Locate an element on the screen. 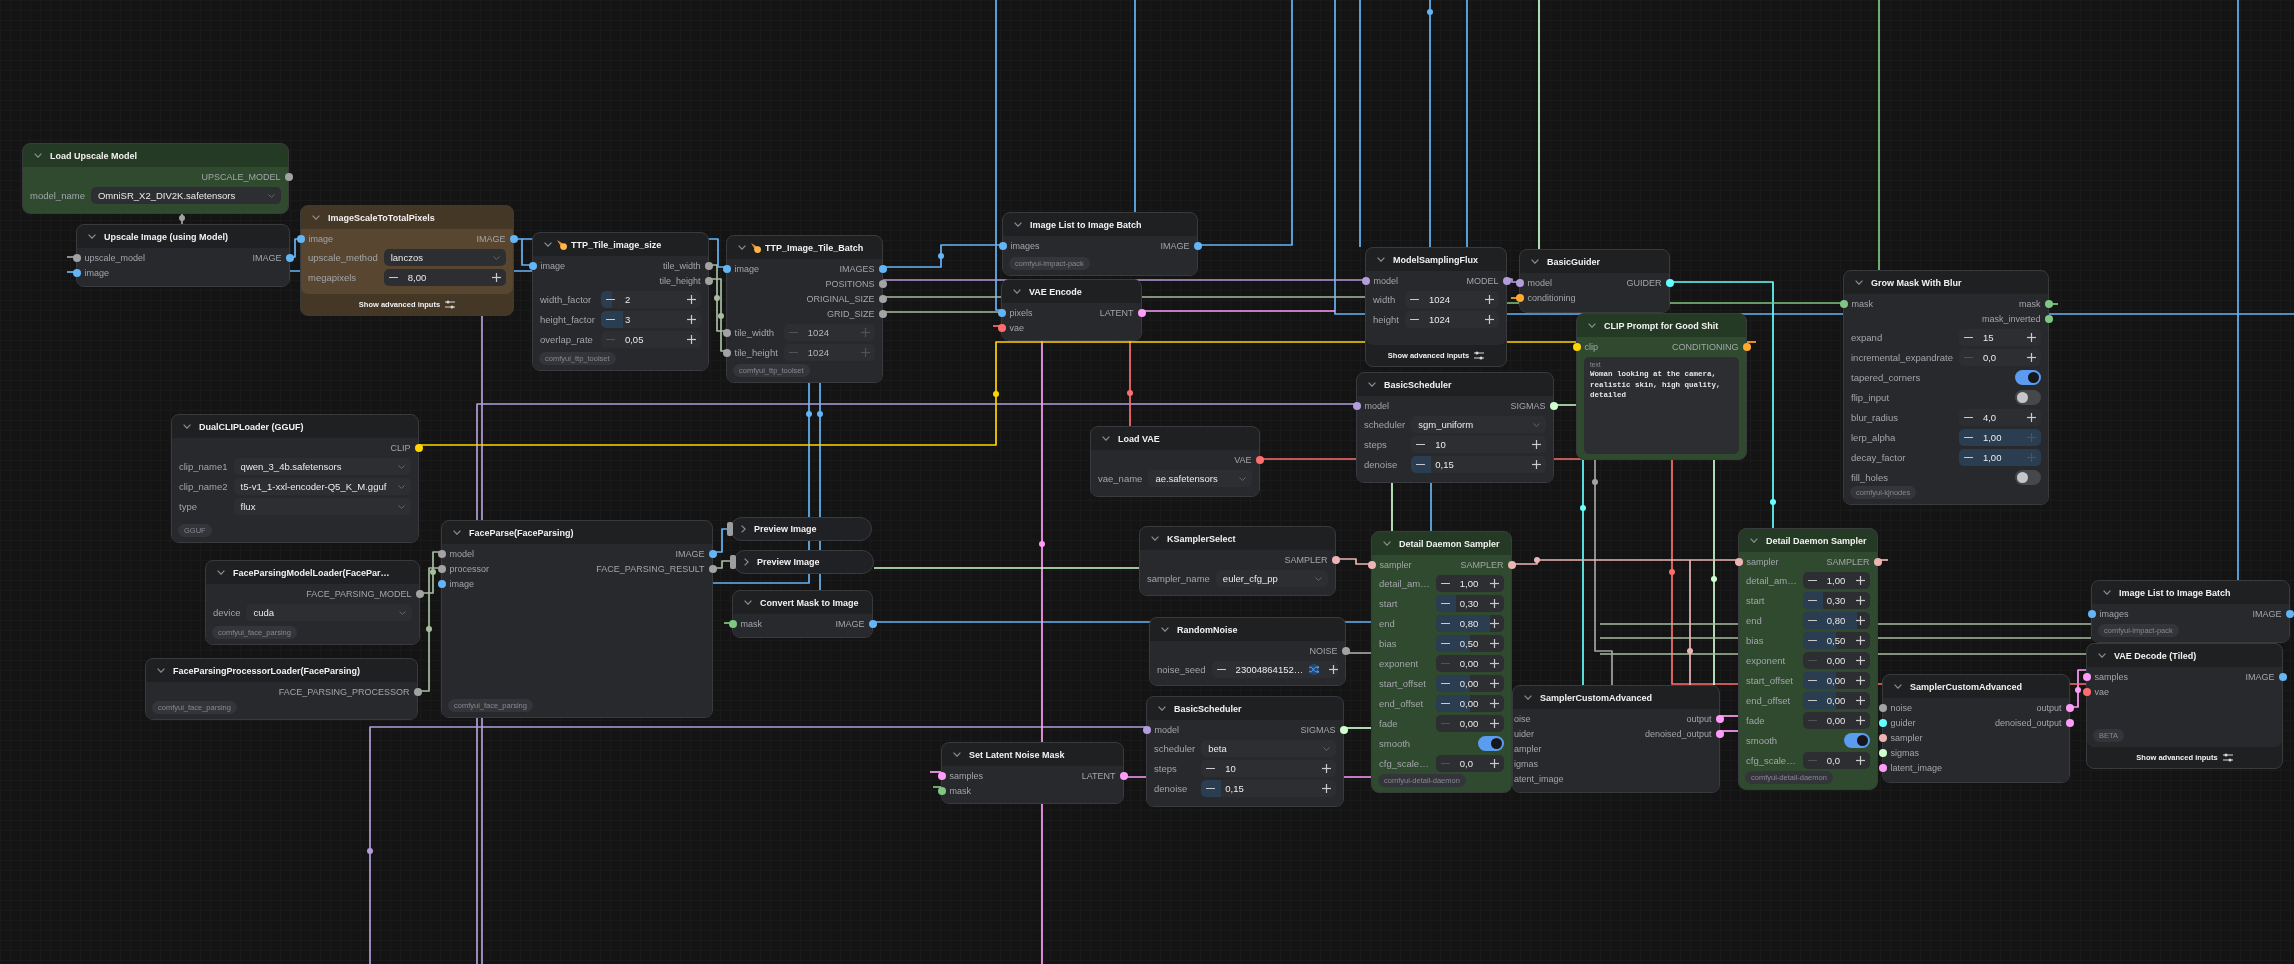  number-field: 0,30 is located at coordinates (1469, 603).